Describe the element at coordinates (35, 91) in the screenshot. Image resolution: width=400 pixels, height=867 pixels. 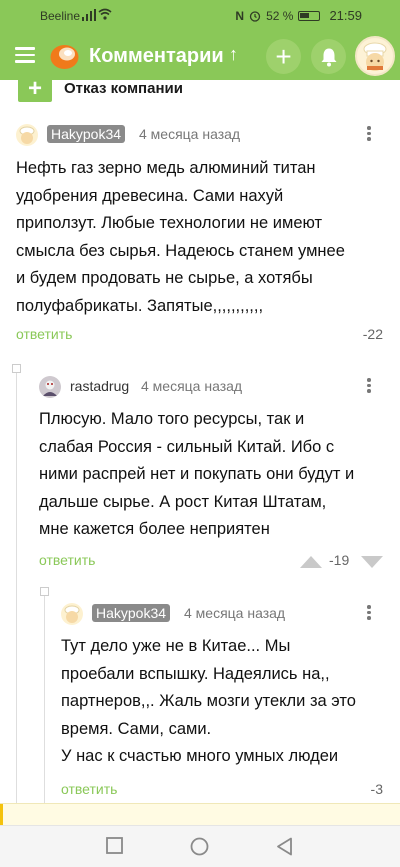
I see `expand-parent-button: +` at that location.